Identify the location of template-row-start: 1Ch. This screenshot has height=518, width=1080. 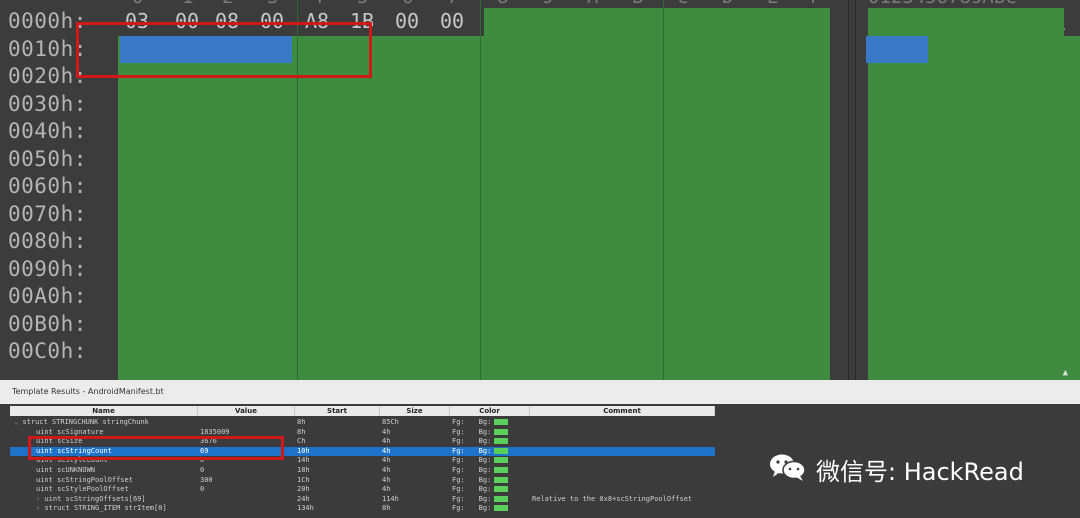
(303, 479).